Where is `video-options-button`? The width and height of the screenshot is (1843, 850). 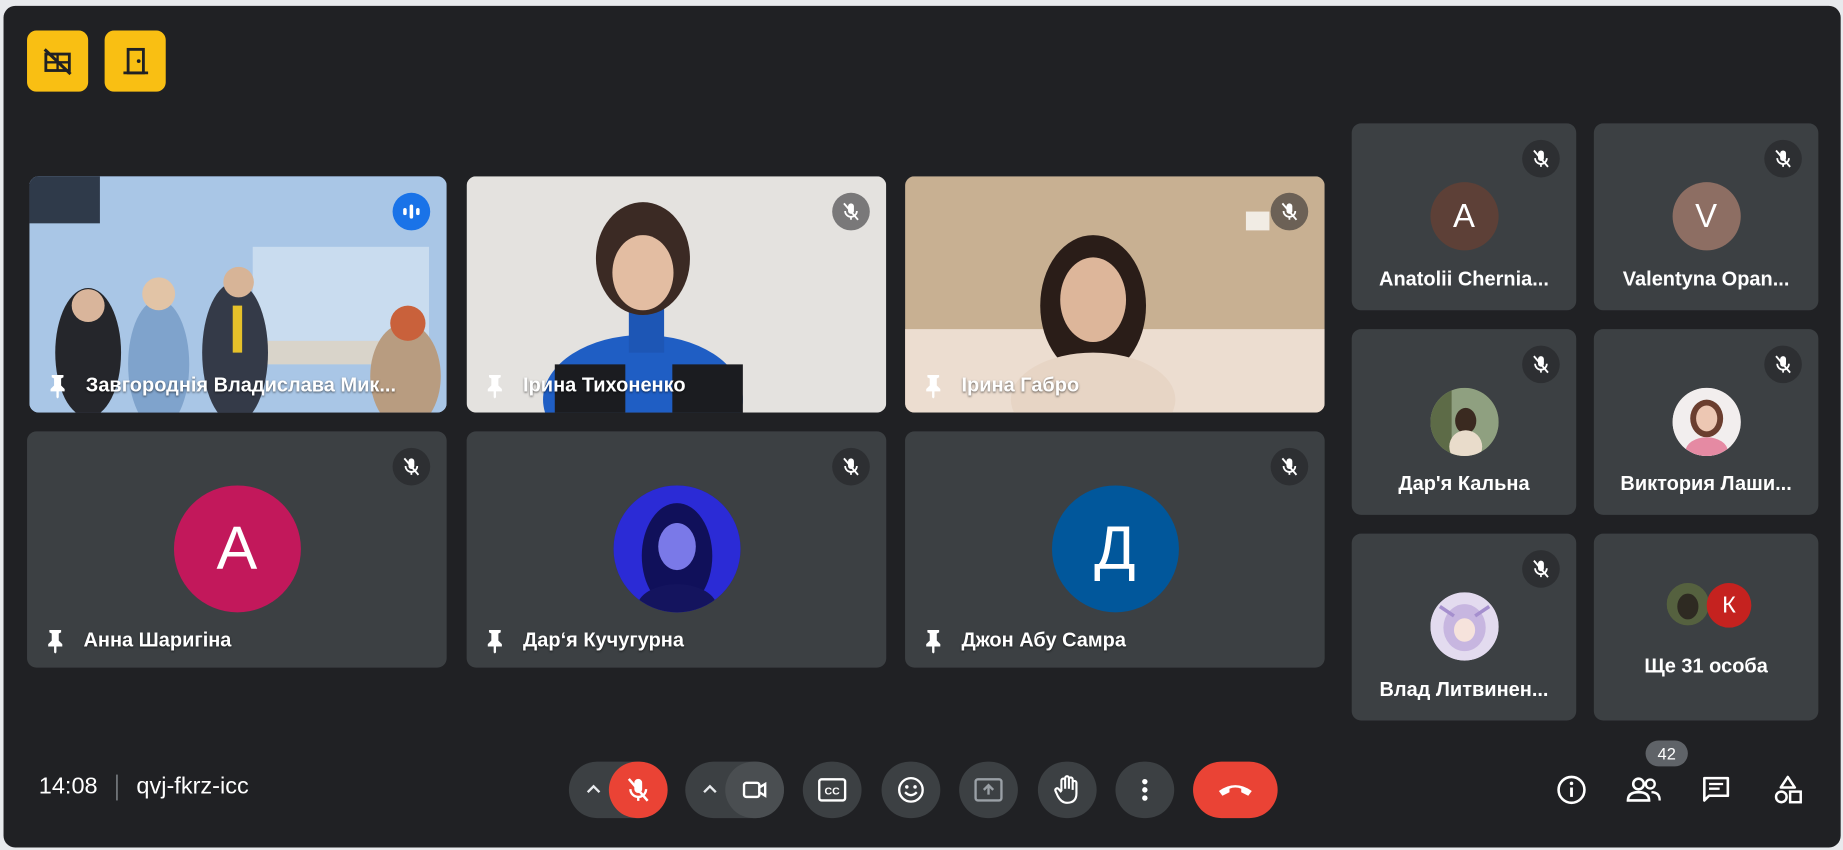
video-options-button is located at coordinates (710, 790).